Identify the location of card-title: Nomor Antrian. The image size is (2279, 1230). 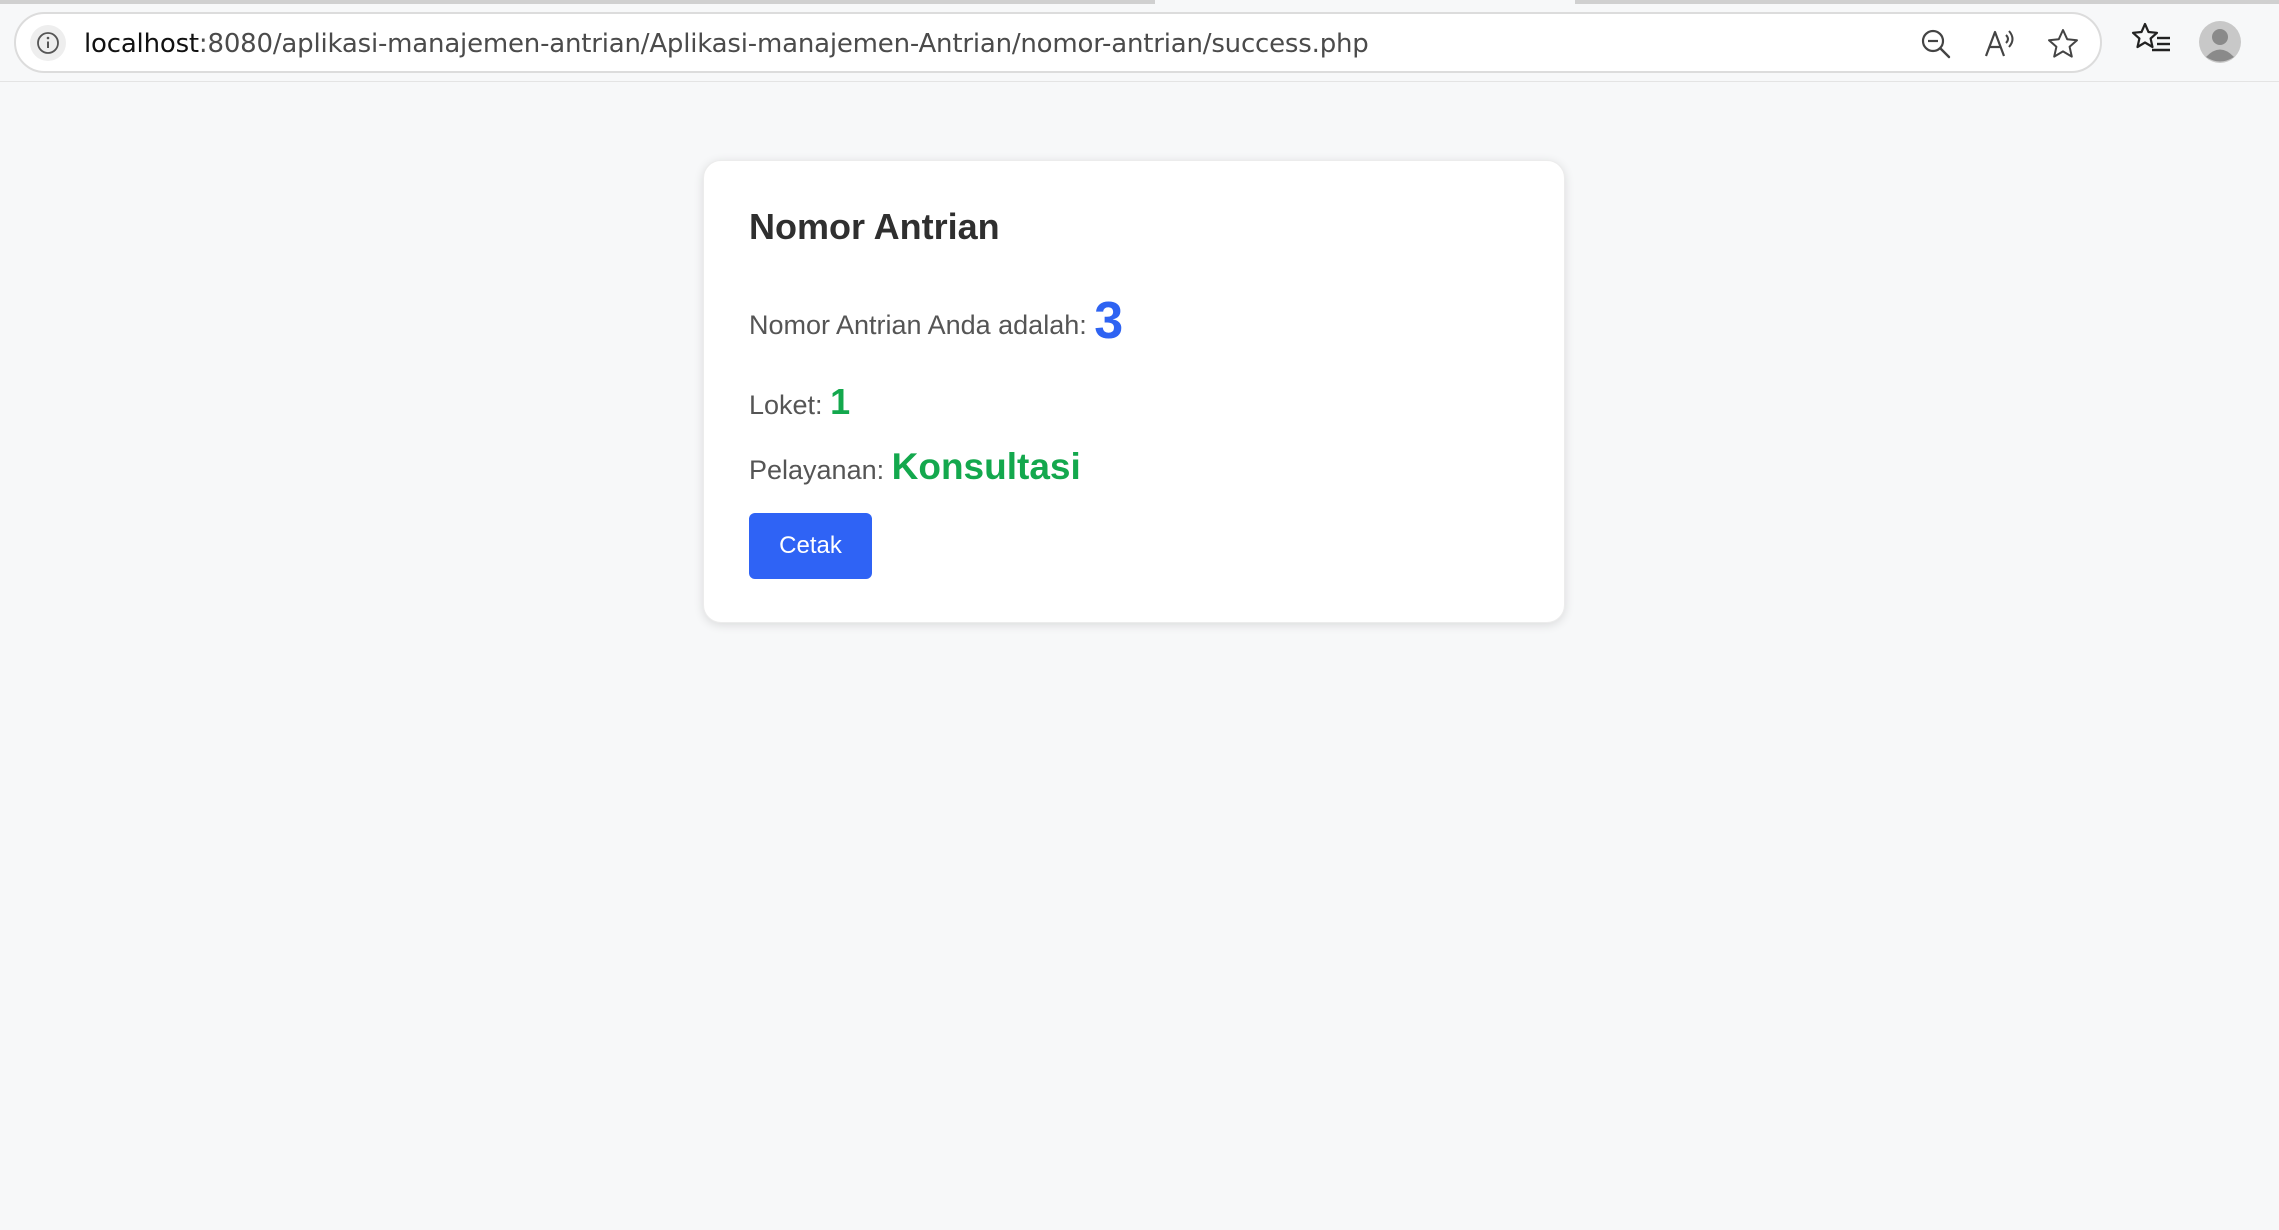
(874, 226).